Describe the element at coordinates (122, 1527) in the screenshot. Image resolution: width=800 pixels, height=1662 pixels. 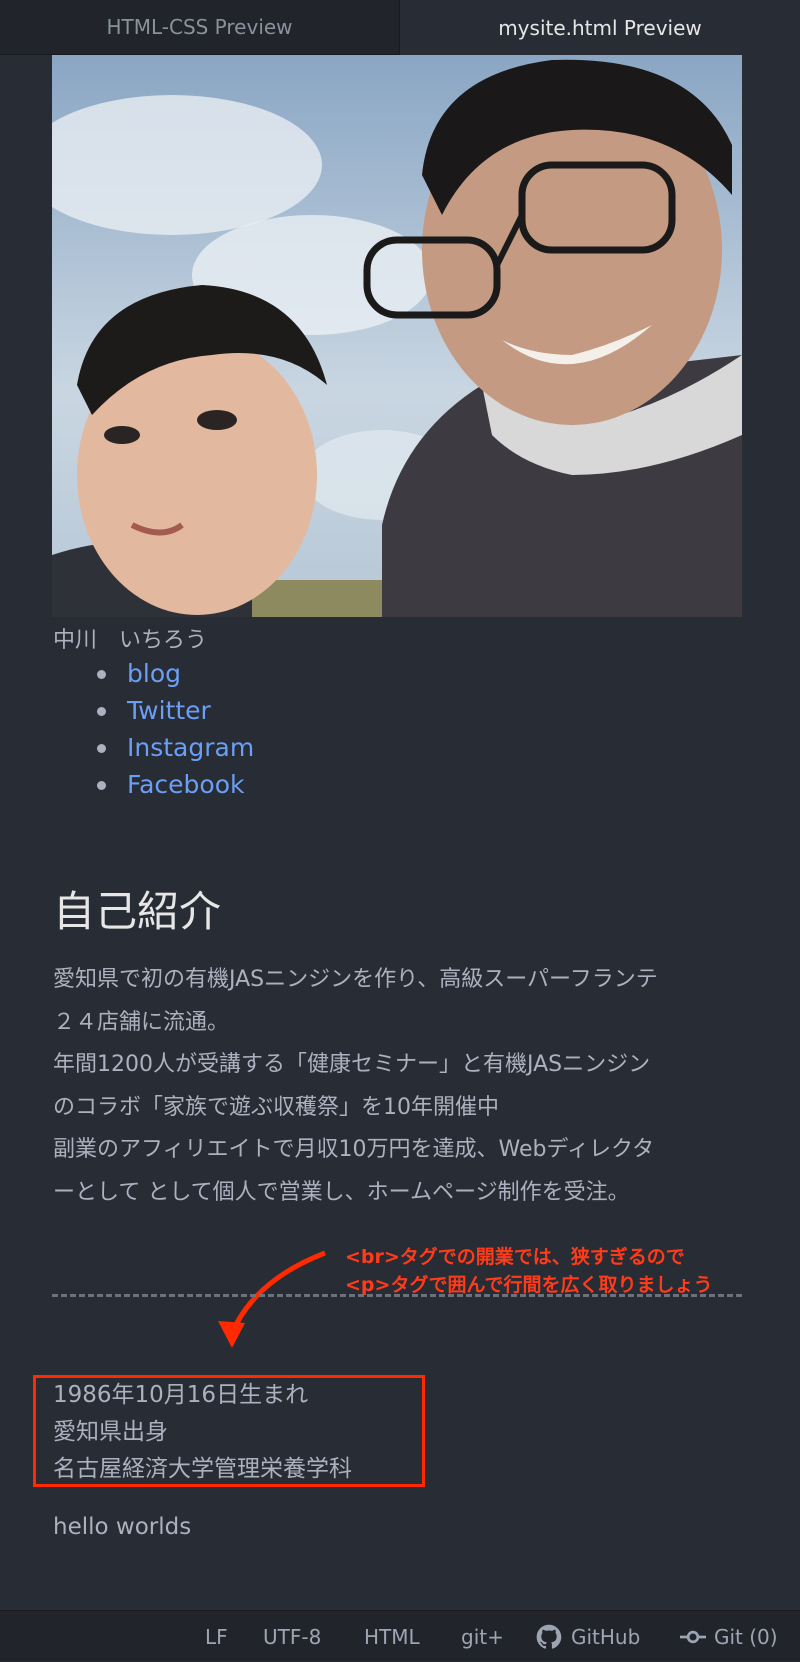
I see `hello-text: hello worlds` at that location.